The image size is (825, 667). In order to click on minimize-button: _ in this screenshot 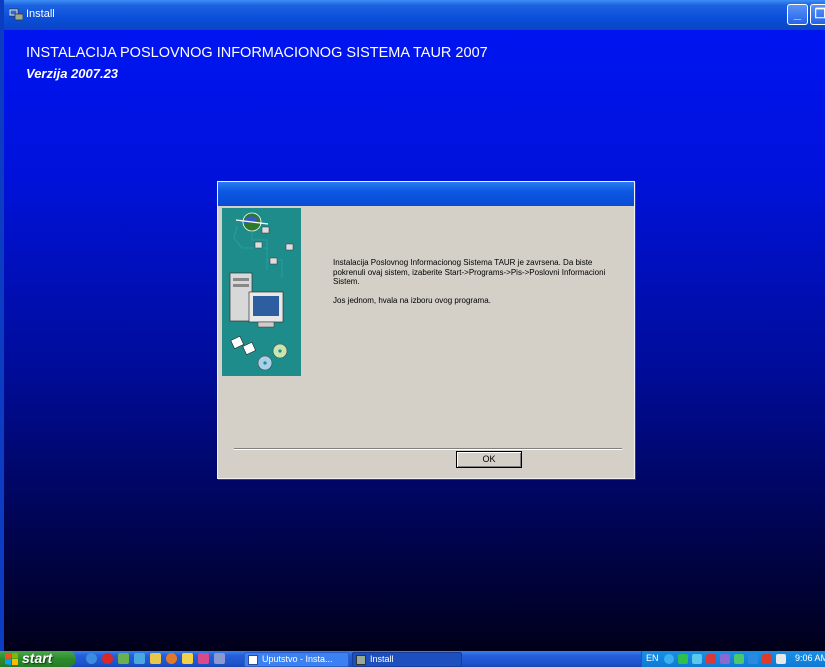, I will do `click(797, 14)`.